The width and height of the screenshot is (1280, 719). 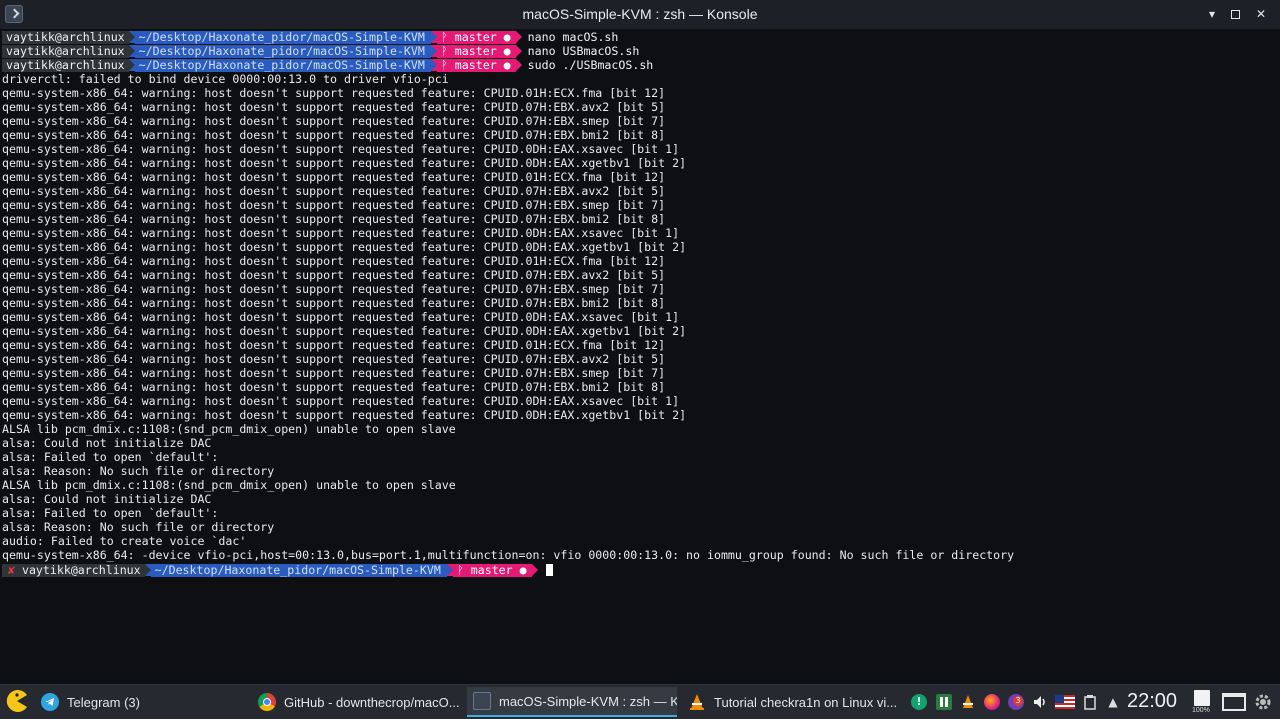 What do you see at coordinates (1113, 702) in the screenshot?
I see `tray-expand-arrow-icon: ▲` at bounding box center [1113, 702].